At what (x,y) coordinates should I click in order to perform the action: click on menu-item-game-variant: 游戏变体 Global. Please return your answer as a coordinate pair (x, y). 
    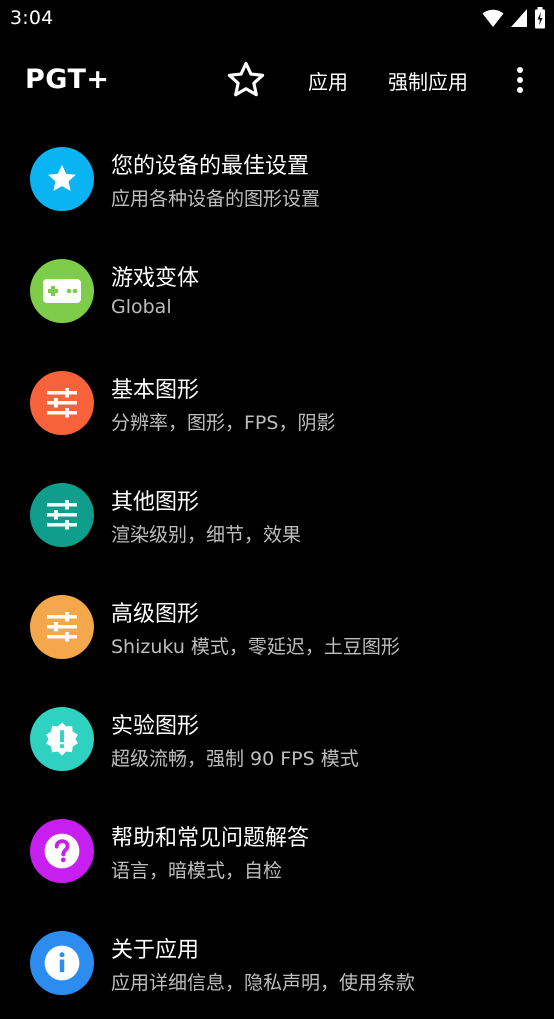
    Looking at the image, I should click on (277, 291).